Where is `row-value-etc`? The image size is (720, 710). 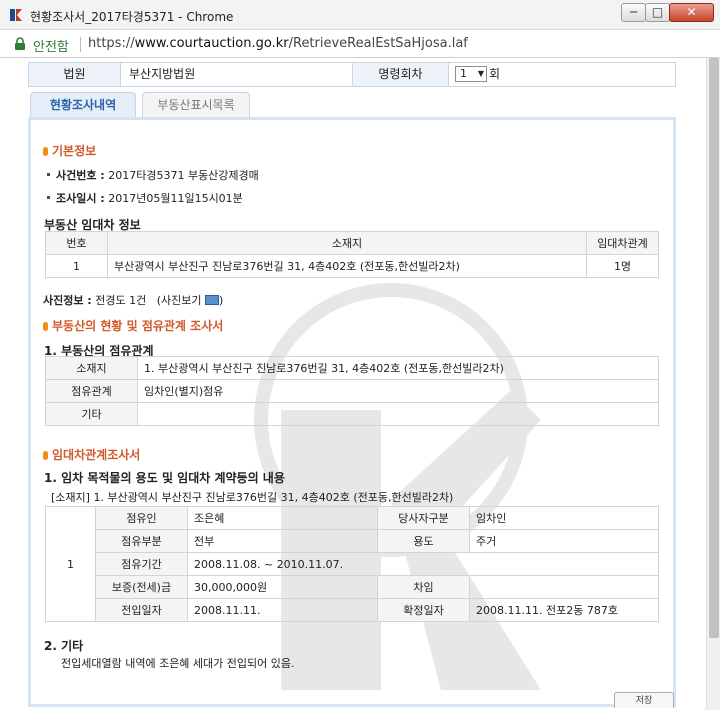 row-value-etc is located at coordinates (398, 414).